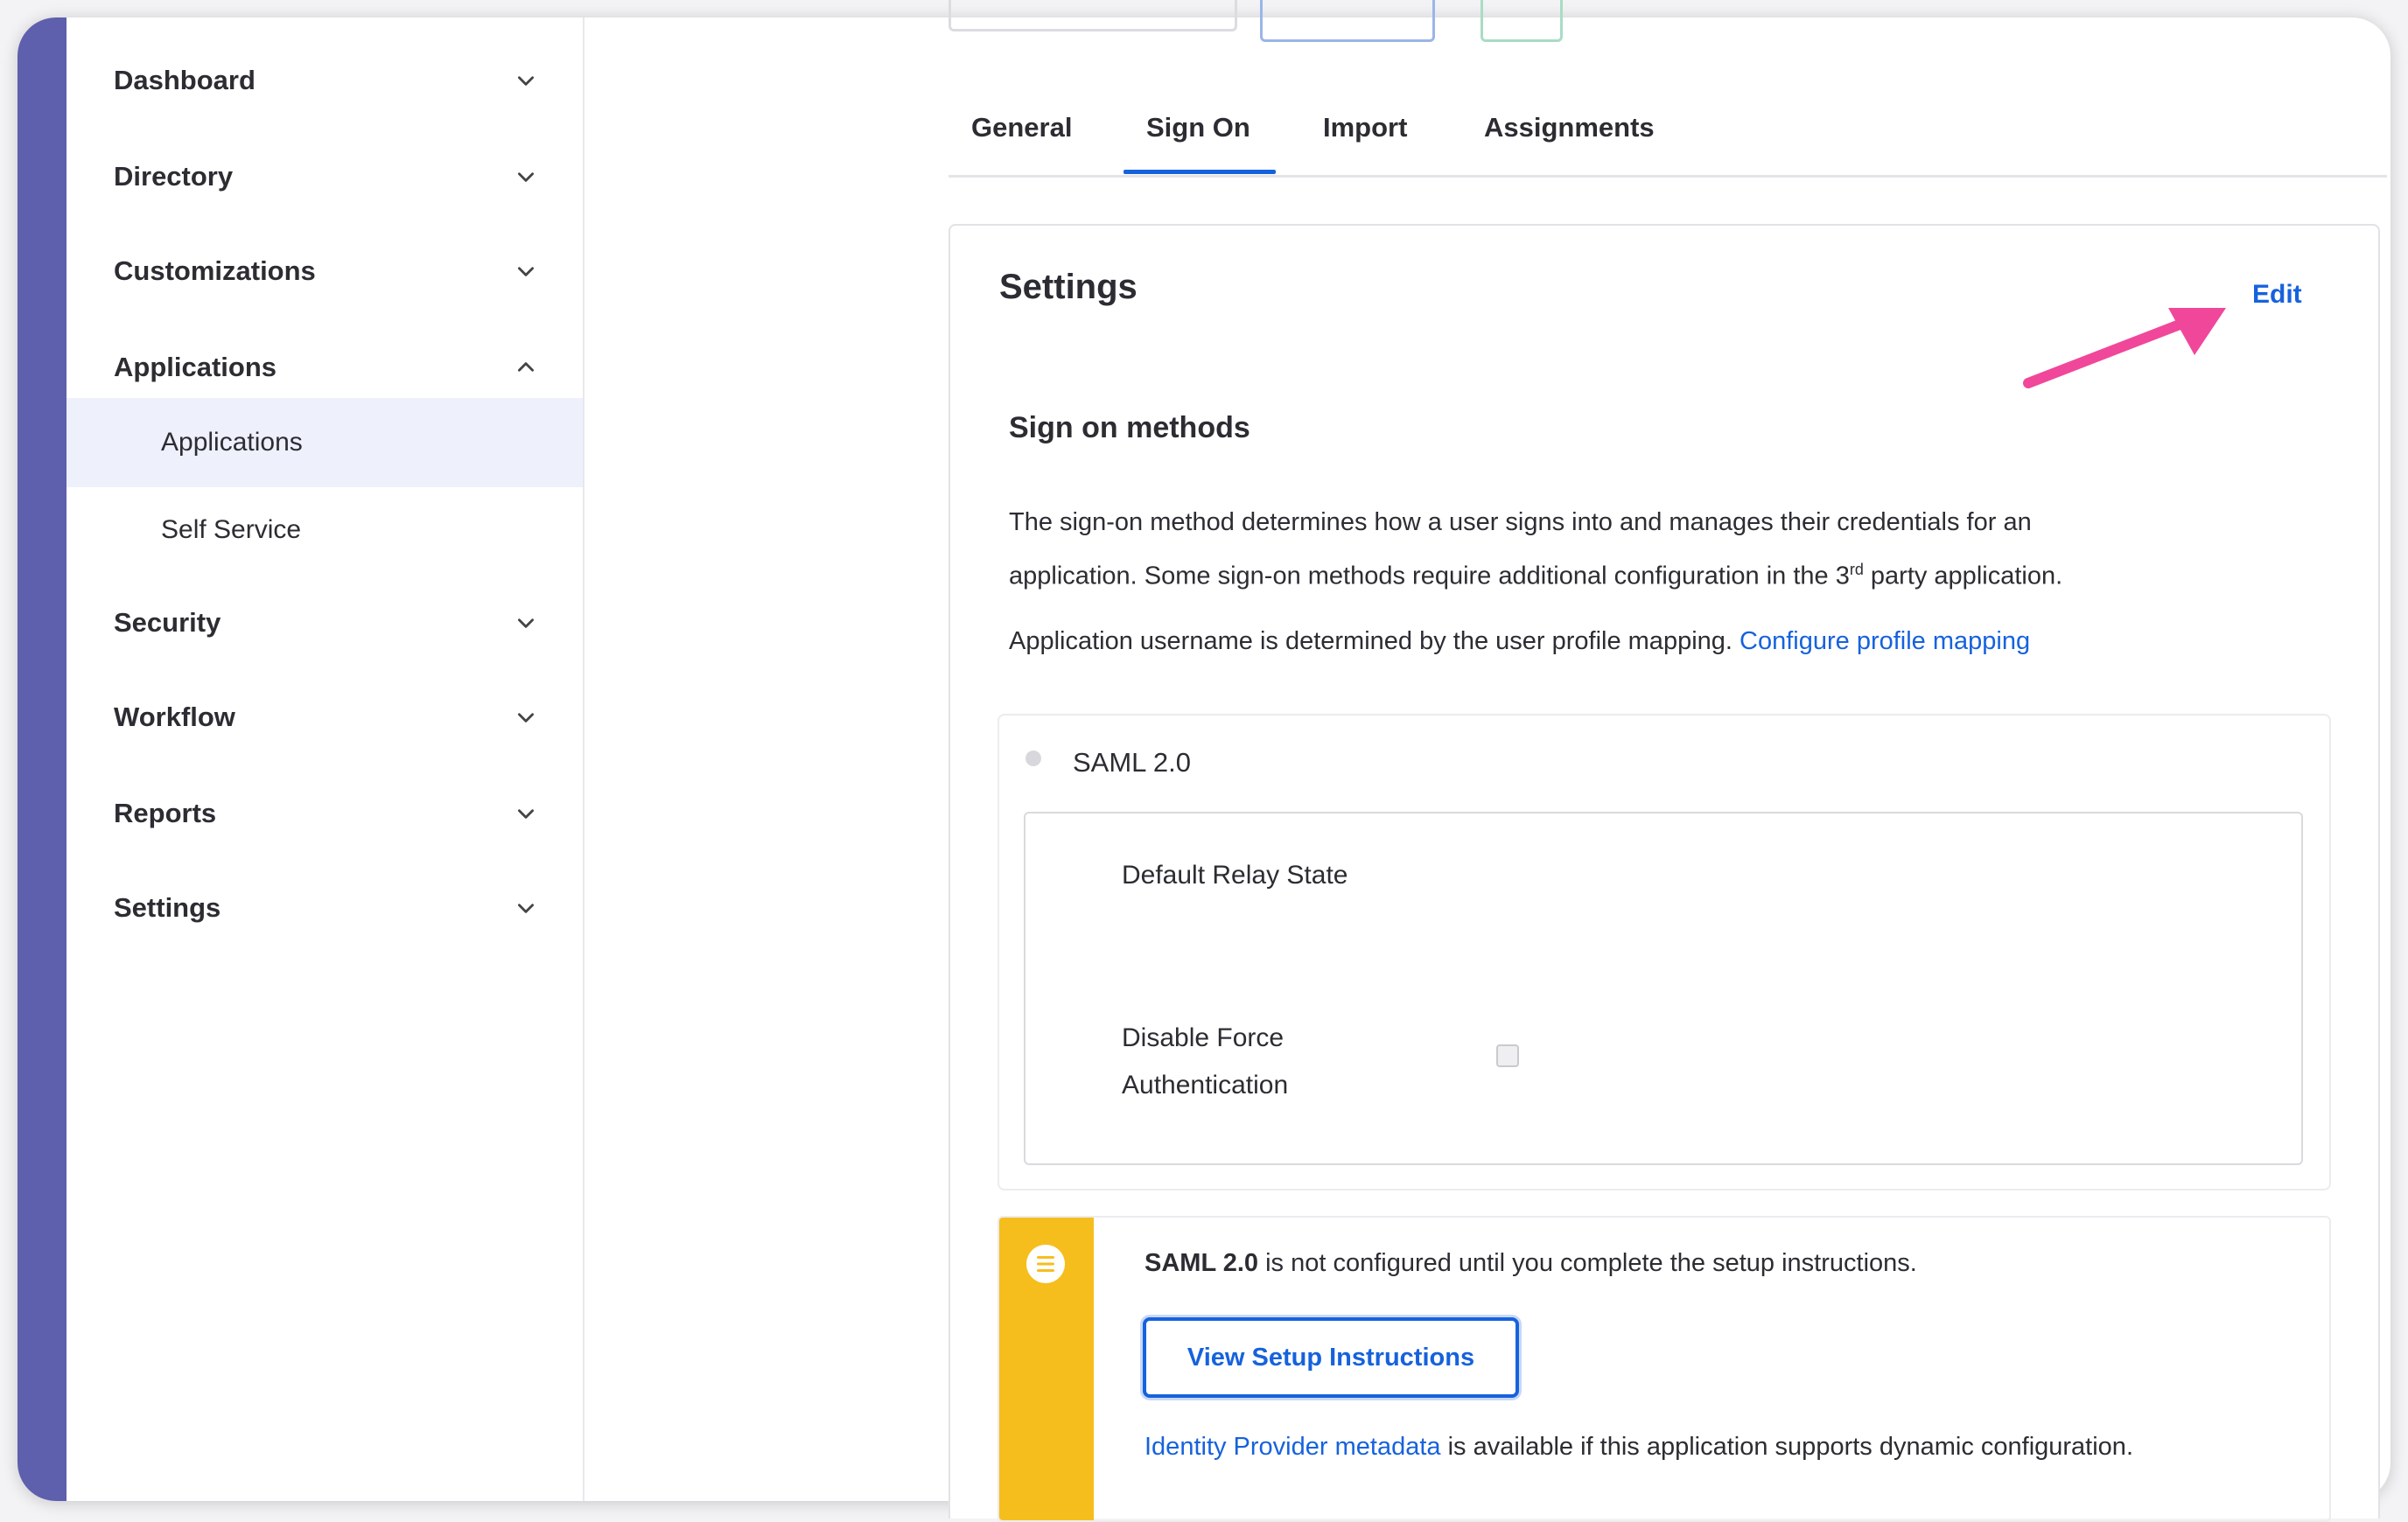 Image resolution: width=2408 pixels, height=1522 pixels. I want to click on configure-profile-mapping-link: Configure profile mapping, so click(1885, 641).